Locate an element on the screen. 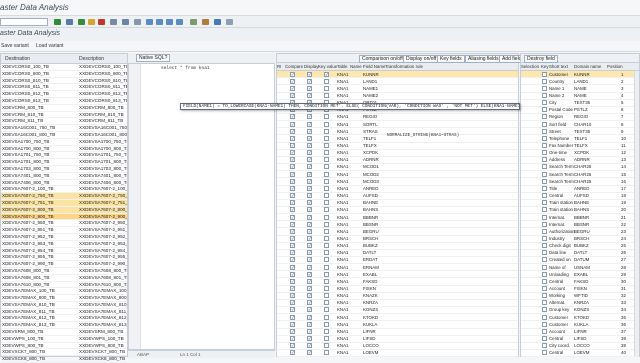  destination-row: XDEVSA7607-2_953_TB XXDEVSA7607-2_953_TB is located at coordinates (64, 244).